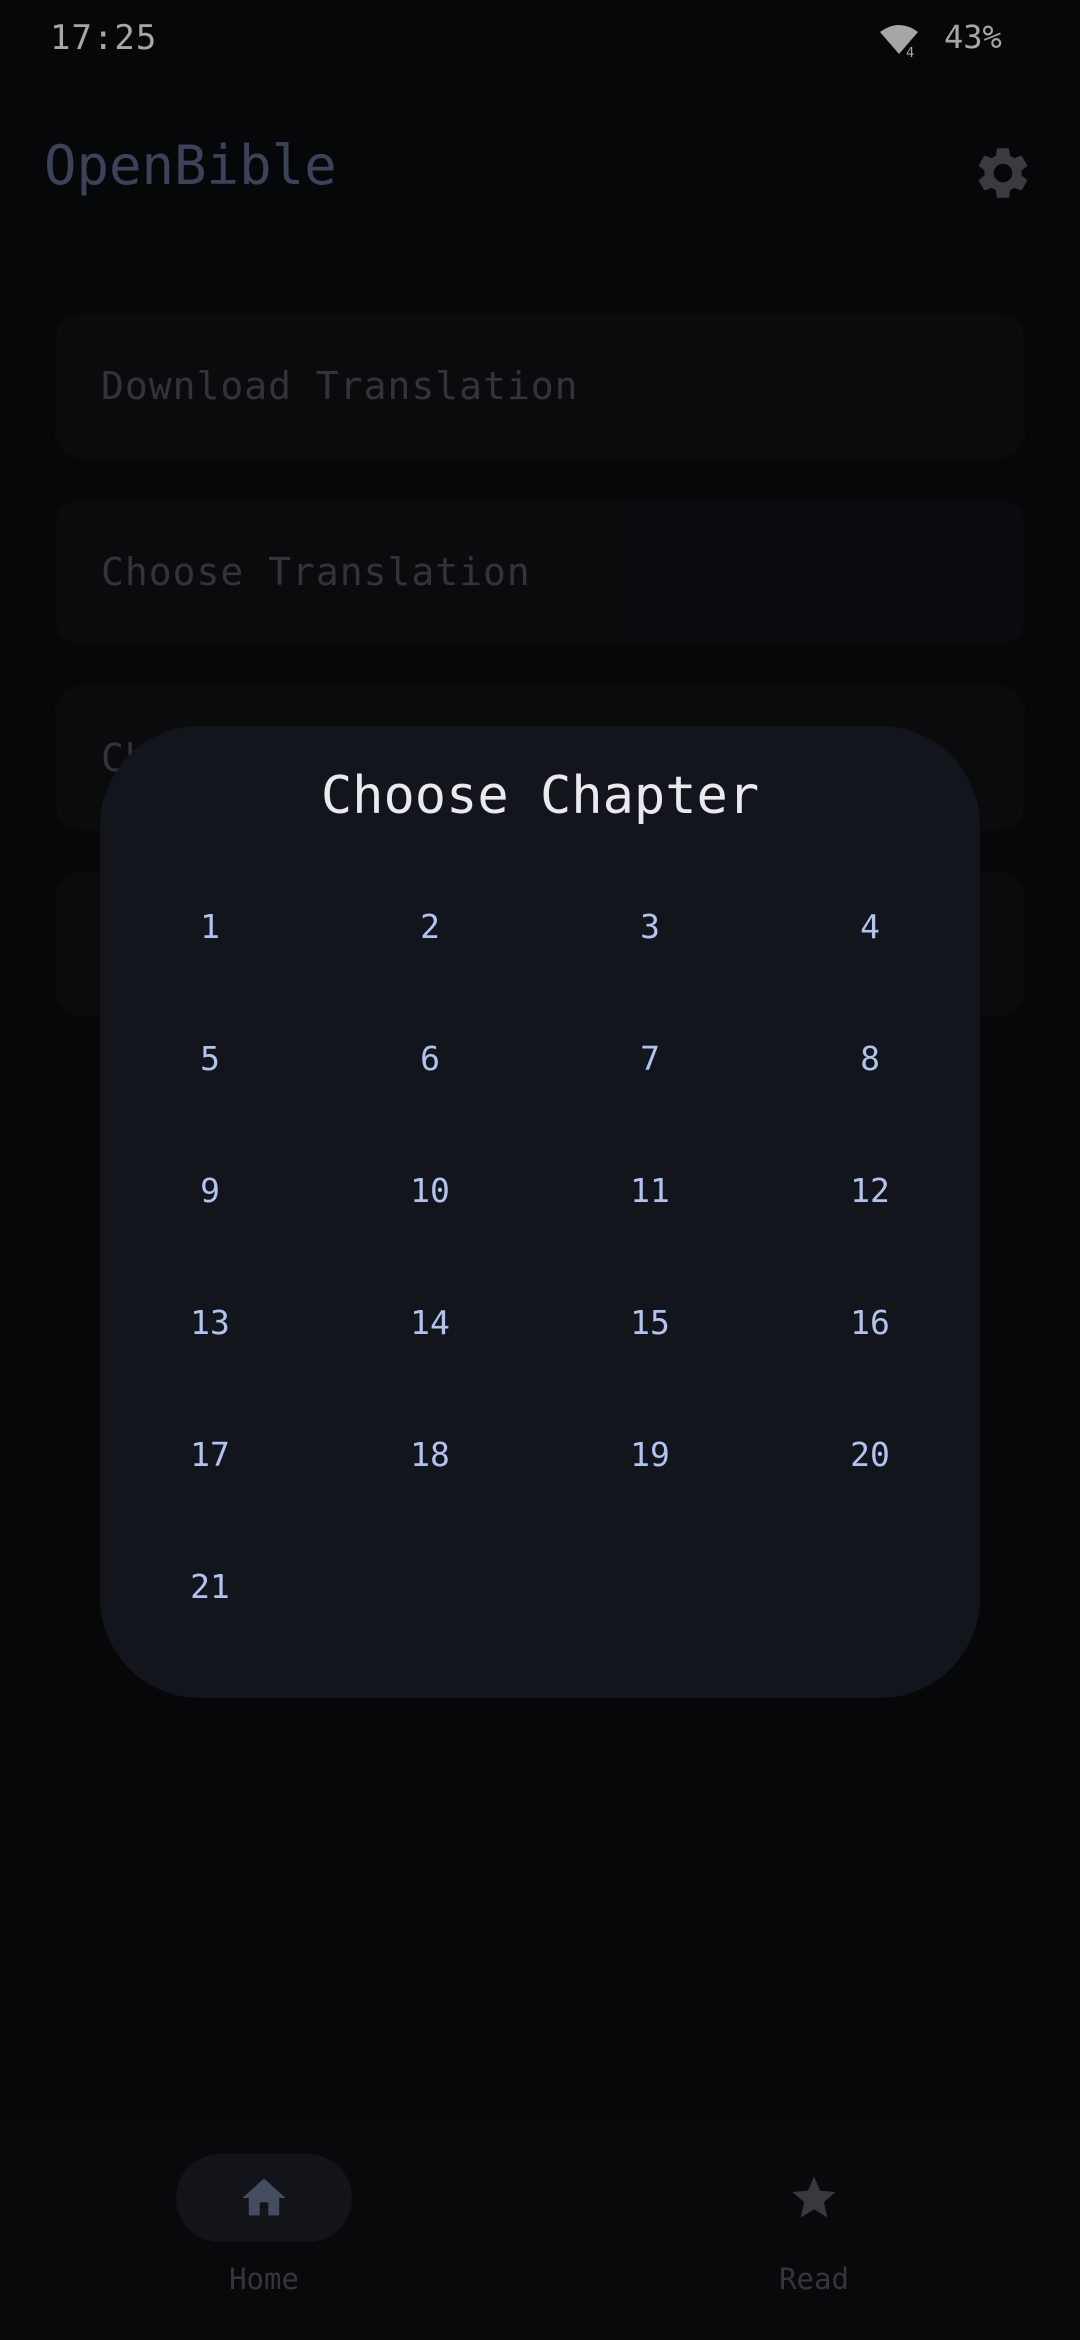 The image size is (1080, 2340). I want to click on chapter-item: 5, so click(210, 1058).